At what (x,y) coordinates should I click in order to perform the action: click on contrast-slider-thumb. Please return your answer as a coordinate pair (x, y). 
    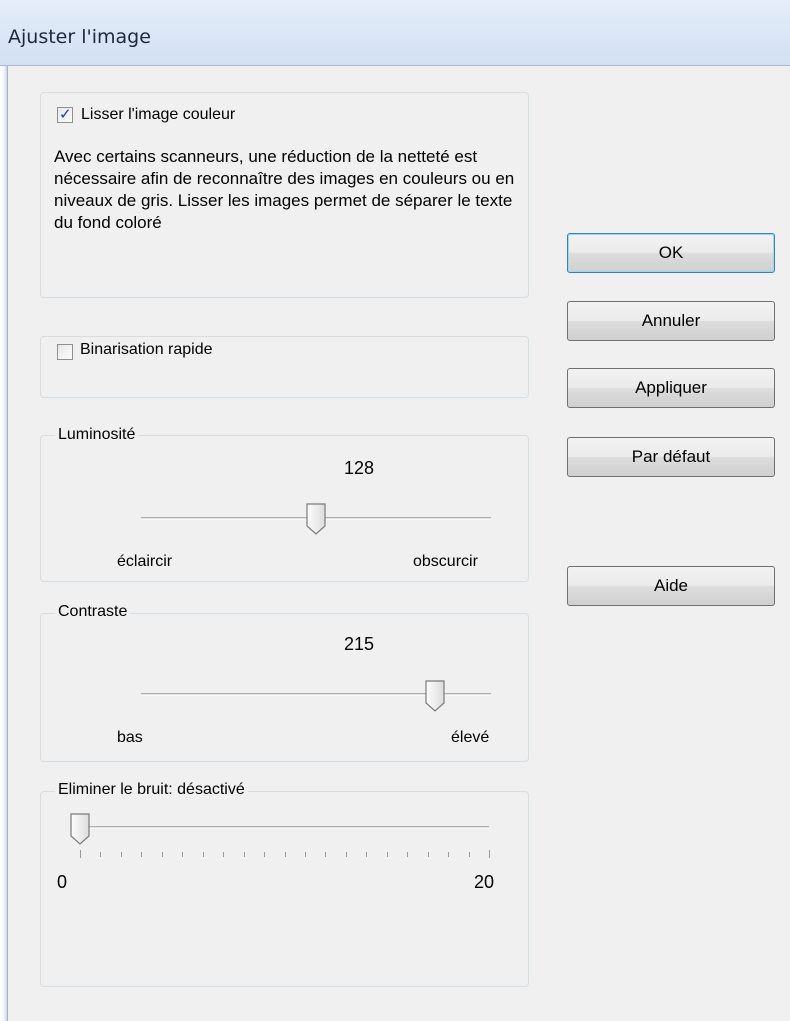
    Looking at the image, I should click on (435, 696).